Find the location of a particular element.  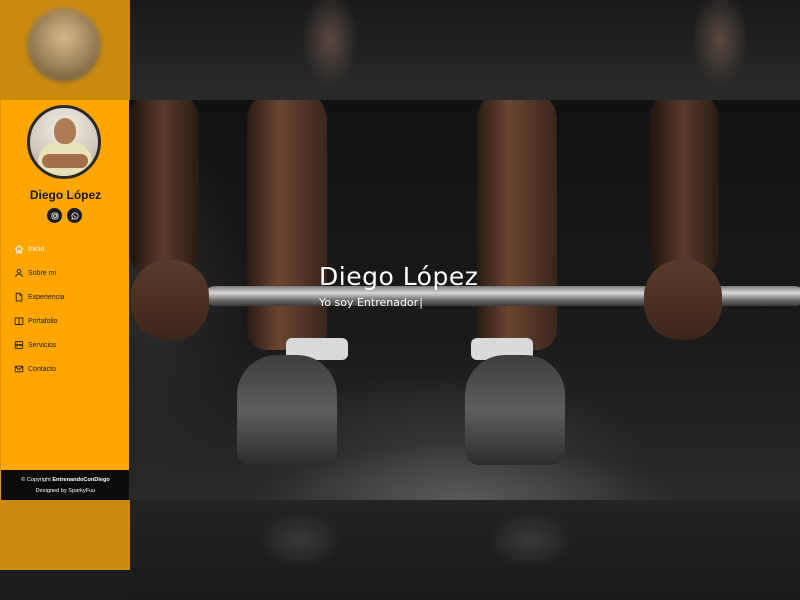

copyright-prefix: © Copyright is located at coordinates (37, 480).